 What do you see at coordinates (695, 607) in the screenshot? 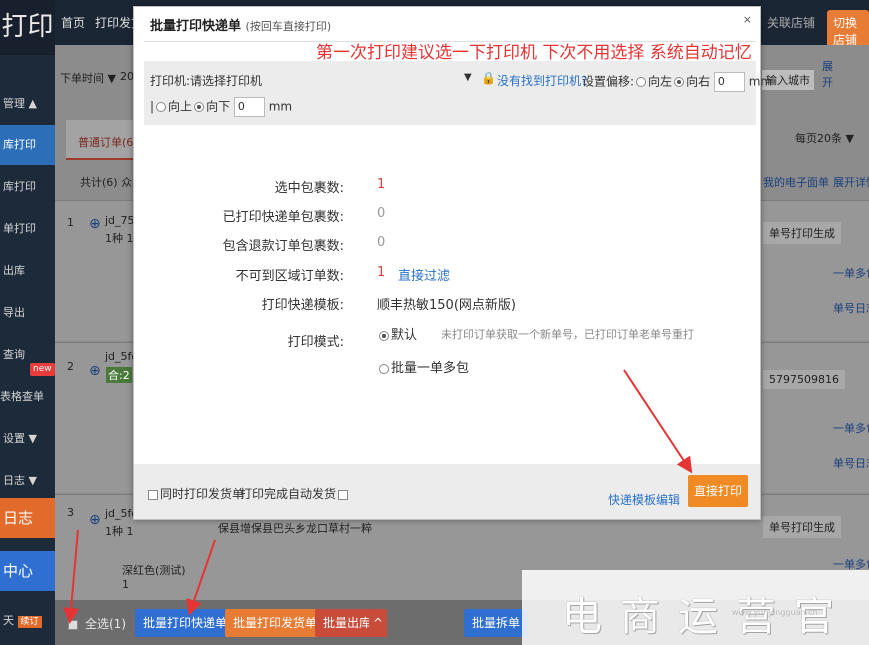
I see `watermark: 电商运营官 www.yunyingguan.cn` at bounding box center [695, 607].